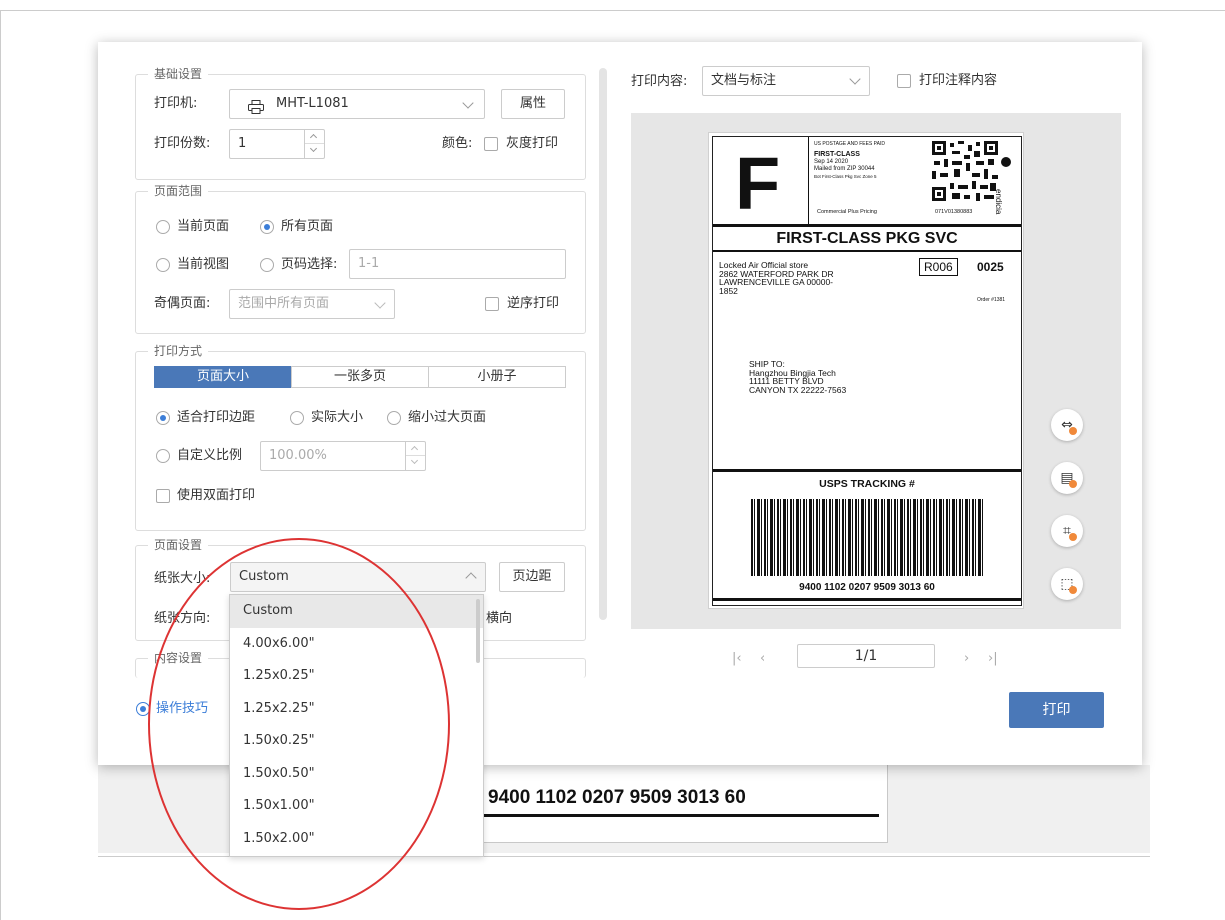  What do you see at coordinates (356, 644) in the screenshot?
I see `paper-option: 4.00x6.00"` at bounding box center [356, 644].